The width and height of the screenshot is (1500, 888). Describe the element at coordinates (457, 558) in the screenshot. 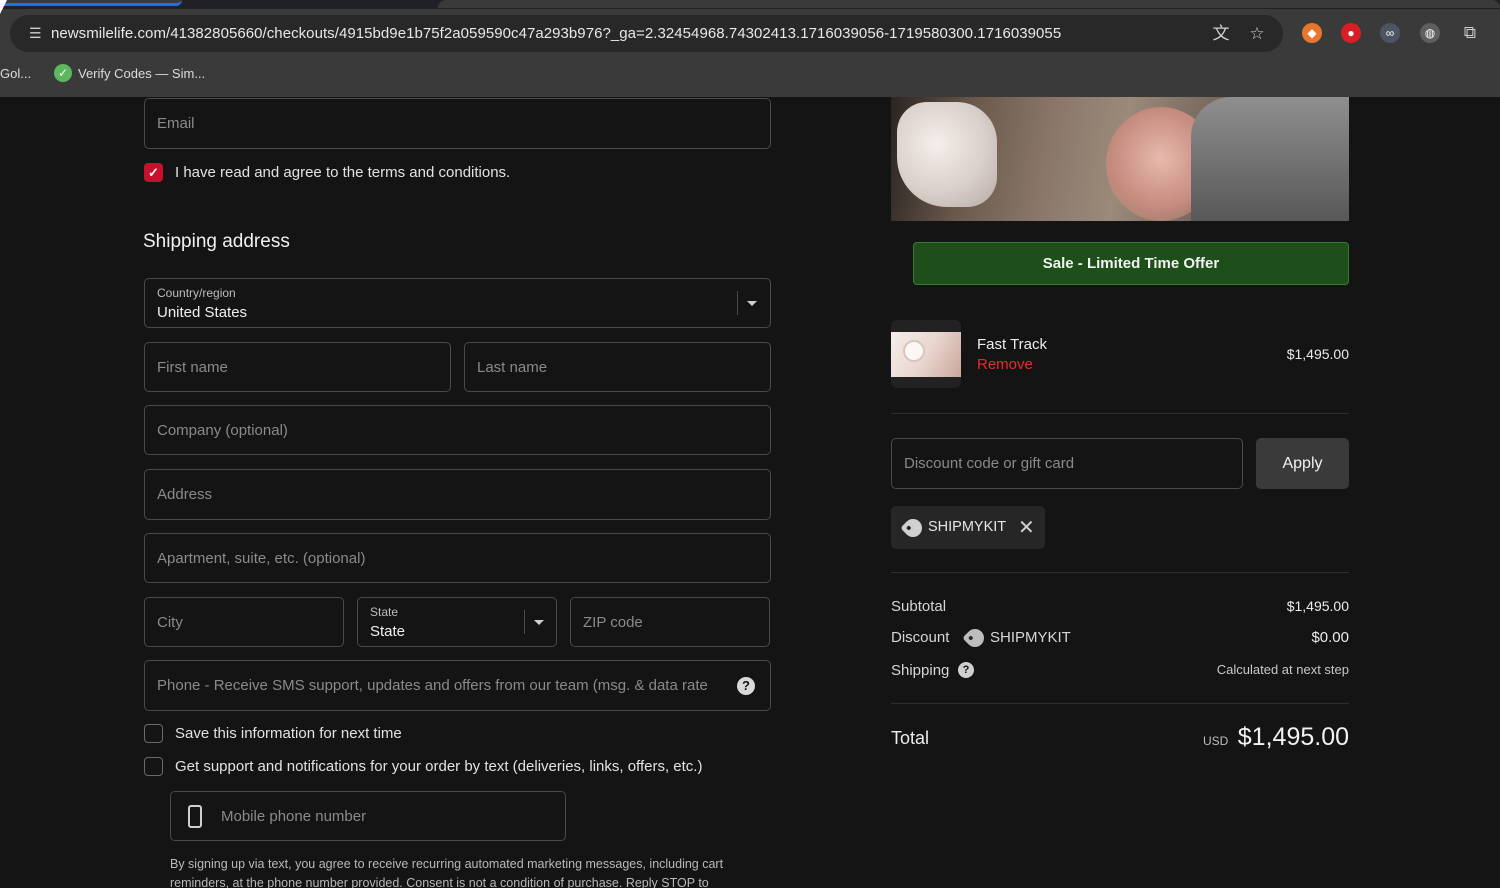

I see `apartment-field: Apartment, suite, etc. (optional)` at that location.